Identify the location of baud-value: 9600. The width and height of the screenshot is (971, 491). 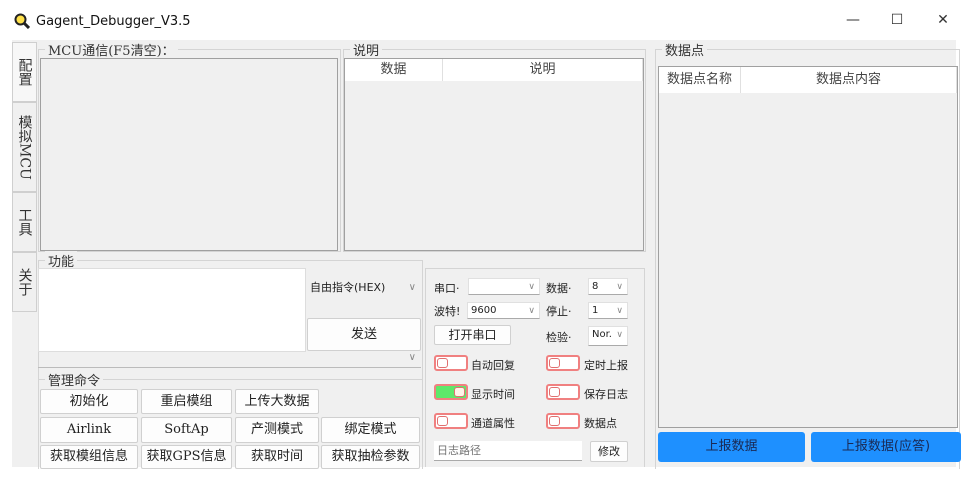
(484, 310).